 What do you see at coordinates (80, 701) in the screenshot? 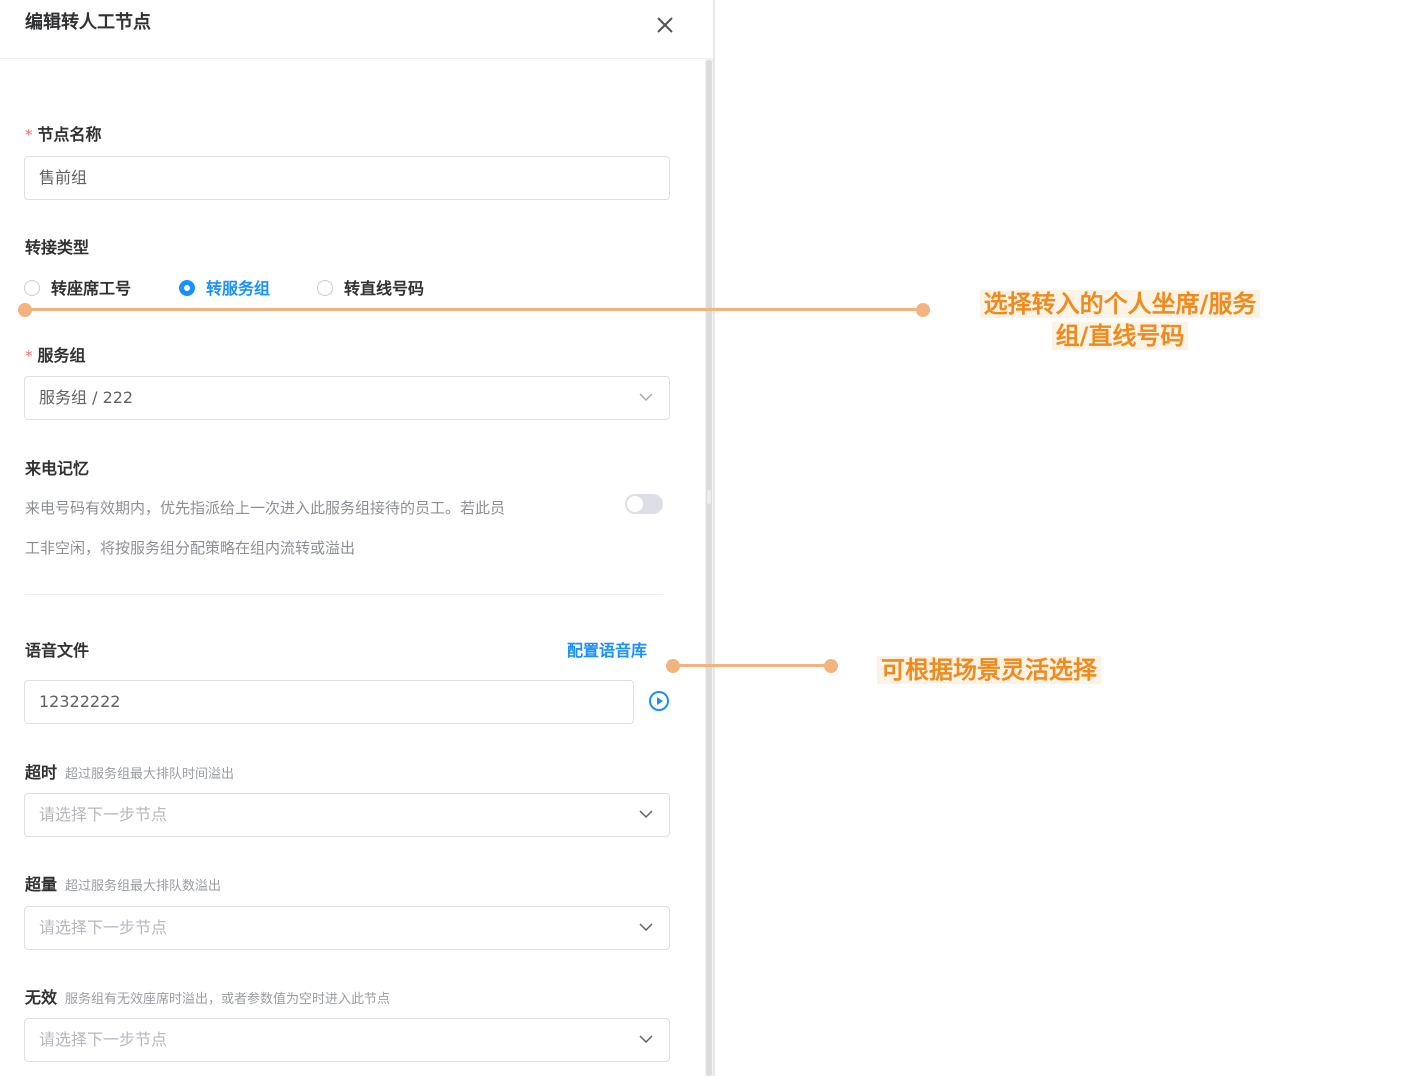
I see `voice-file-value: 12322222` at bounding box center [80, 701].